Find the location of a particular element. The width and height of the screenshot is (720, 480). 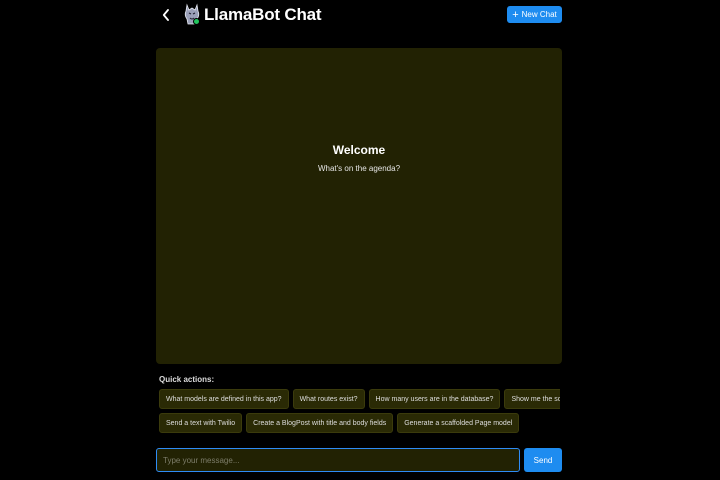

welcome-subtitle: What's on the agenda? is located at coordinates (359, 168).